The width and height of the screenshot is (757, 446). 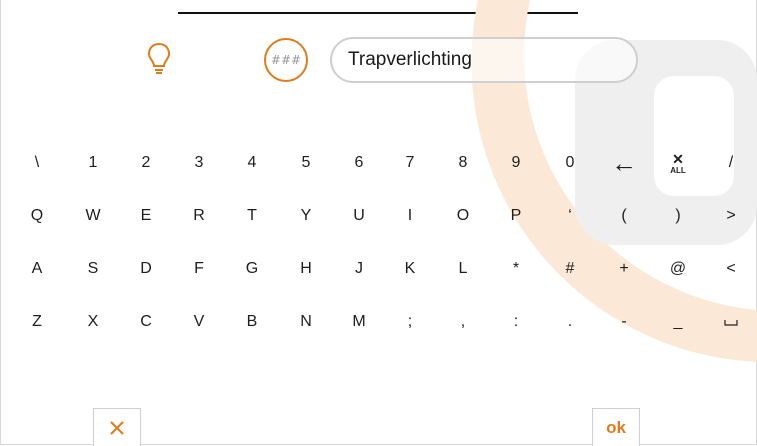 What do you see at coordinates (252, 322) in the screenshot?
I see `key-b: B` at bounding box center [252, 322].